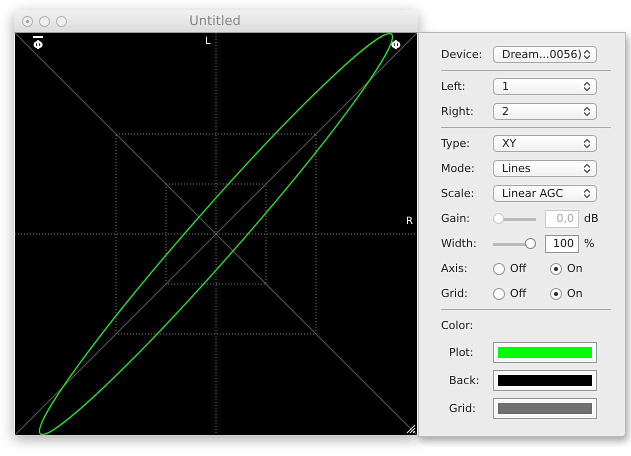 The width and height of the screenshot is (631, 456). Describe the element at coordinates (464, 380) in the screenshot. I see `field-label: Back:` at that location.